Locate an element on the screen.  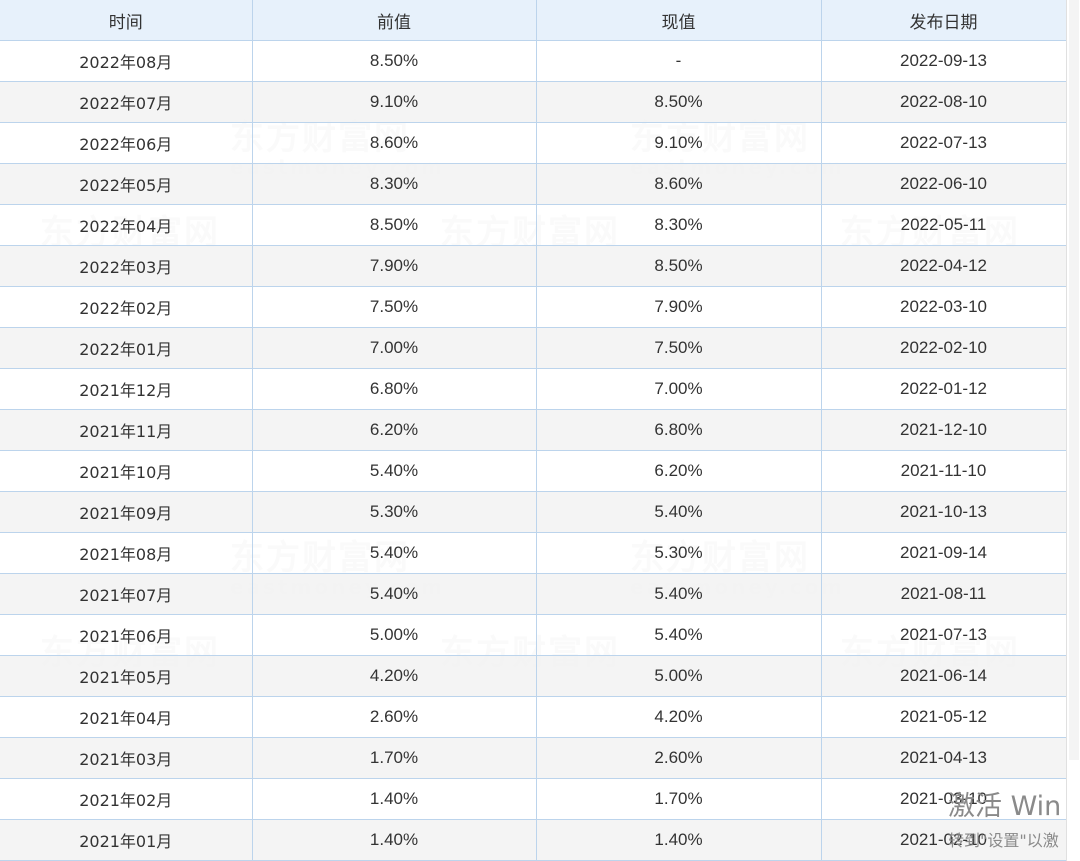
activation-title: 激活 Win is located at coordinates (1005, 806).